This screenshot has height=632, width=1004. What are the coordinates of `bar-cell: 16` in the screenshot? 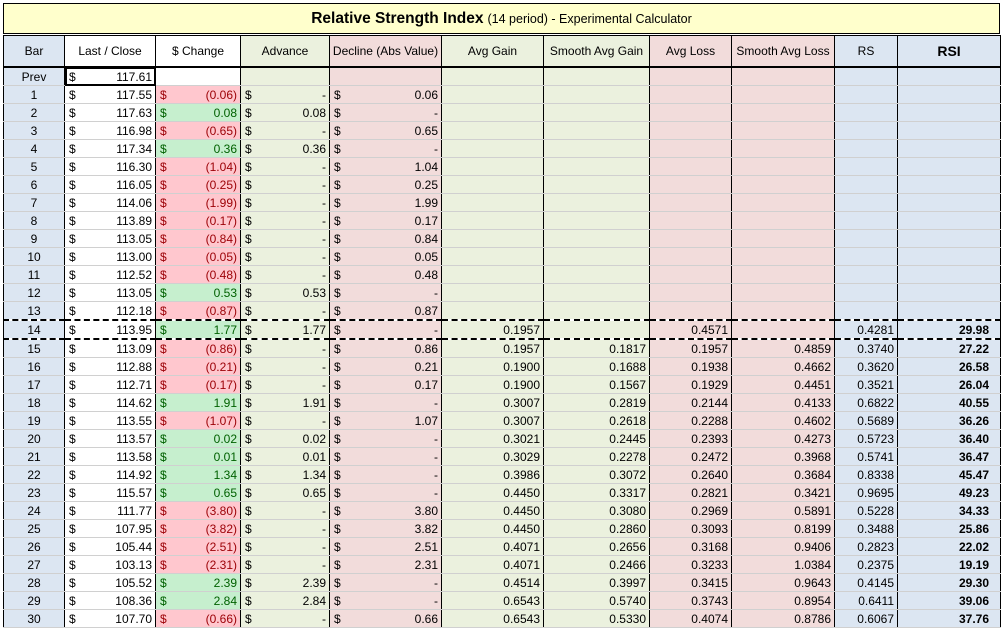 It's located at (34, 366).